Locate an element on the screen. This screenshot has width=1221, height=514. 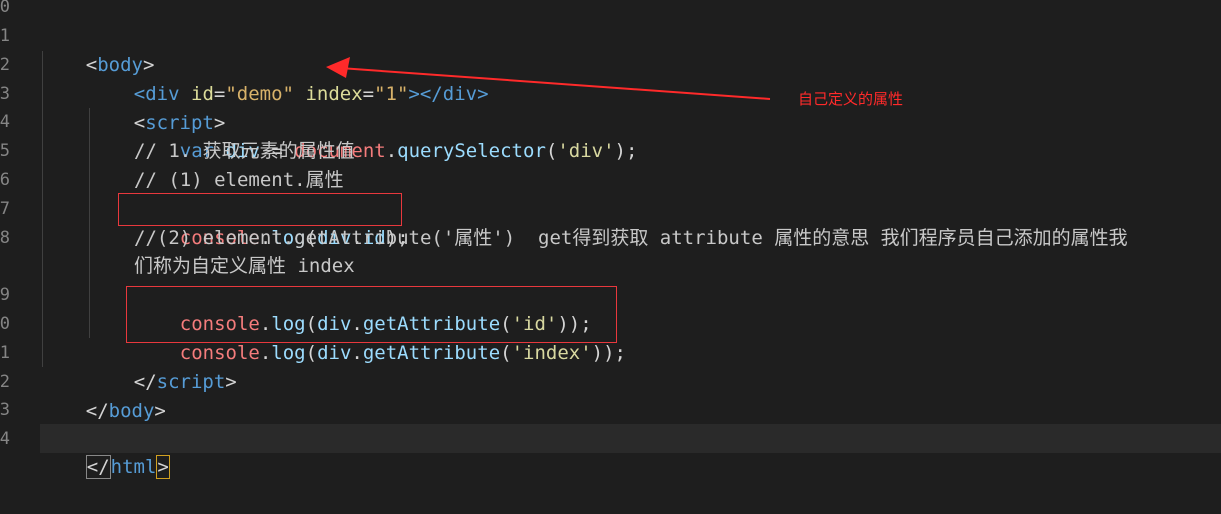
arrow-head is located at coordinates (338, 67).